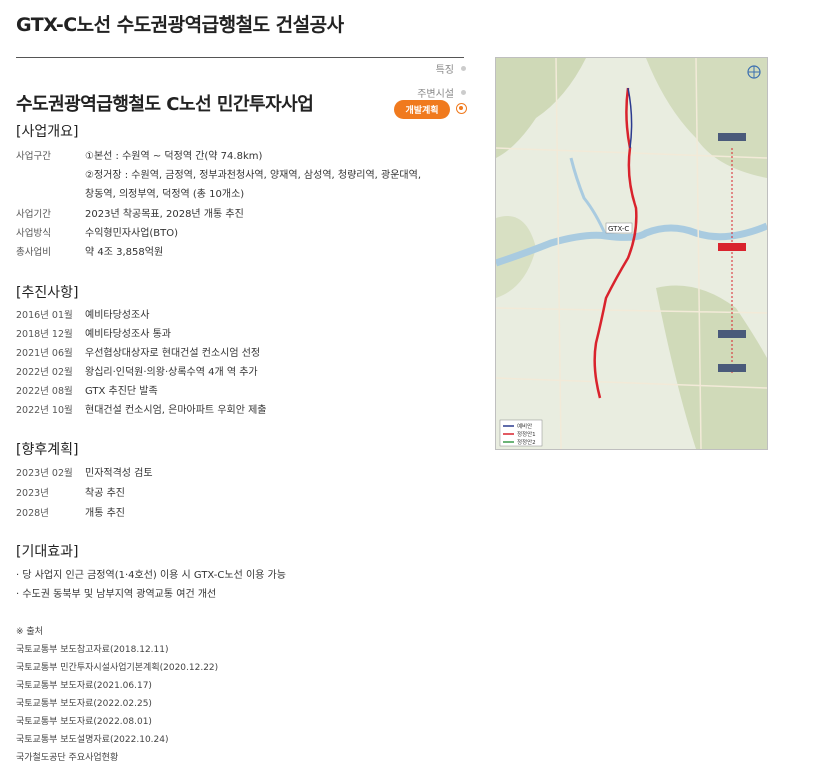 The width and height of the screenshot is (821, 779). Describe the element at coordinates (171, 372) in the screenshot. I see `row-text: 왕십리·인덕원·의왕·상록수역 4개 역 추가` at that location.